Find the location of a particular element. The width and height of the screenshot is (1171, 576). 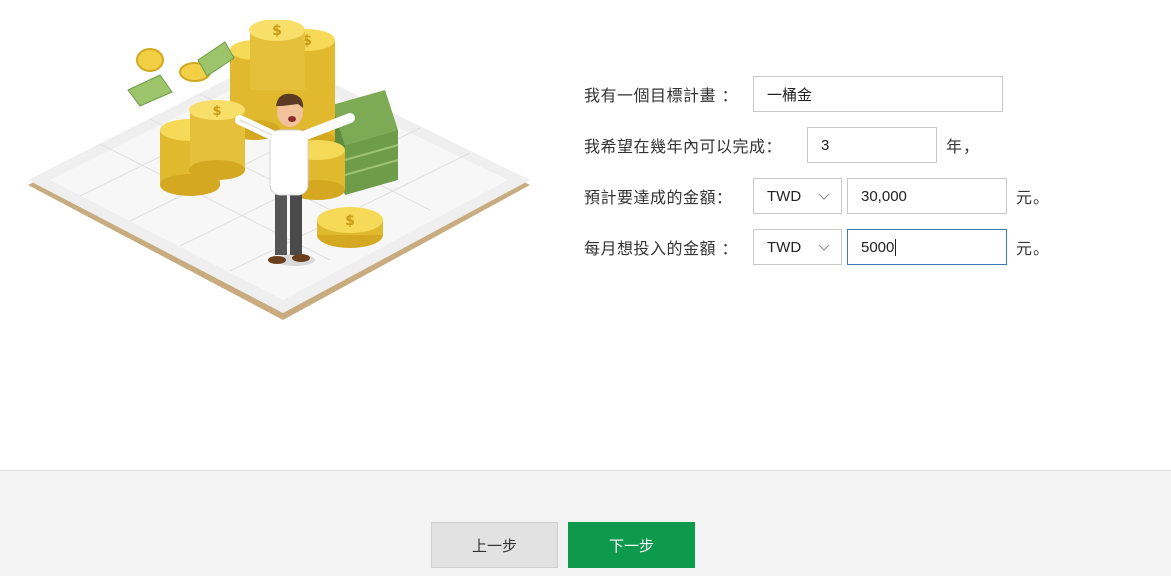

prev-step-button: 上一步 is located at coordinates (494, 545).